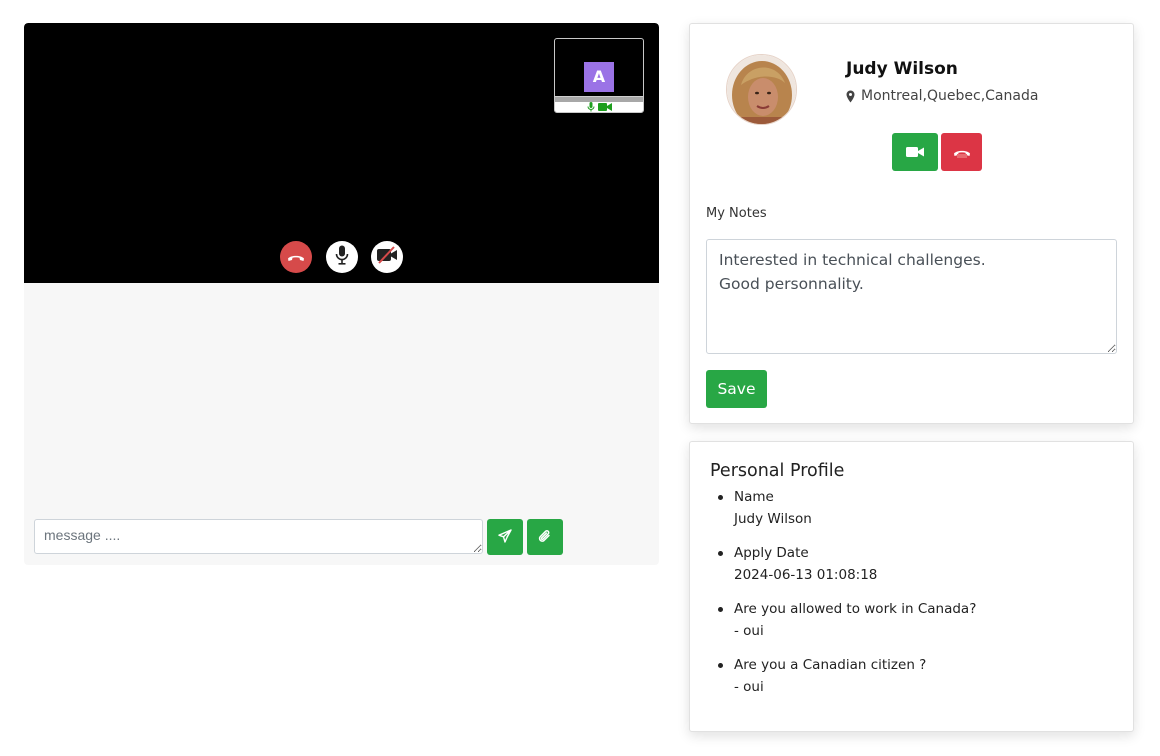  Describe the element at coordinates (736, 213) in the screenshot. I see `notes-label: My Notes` at that location.